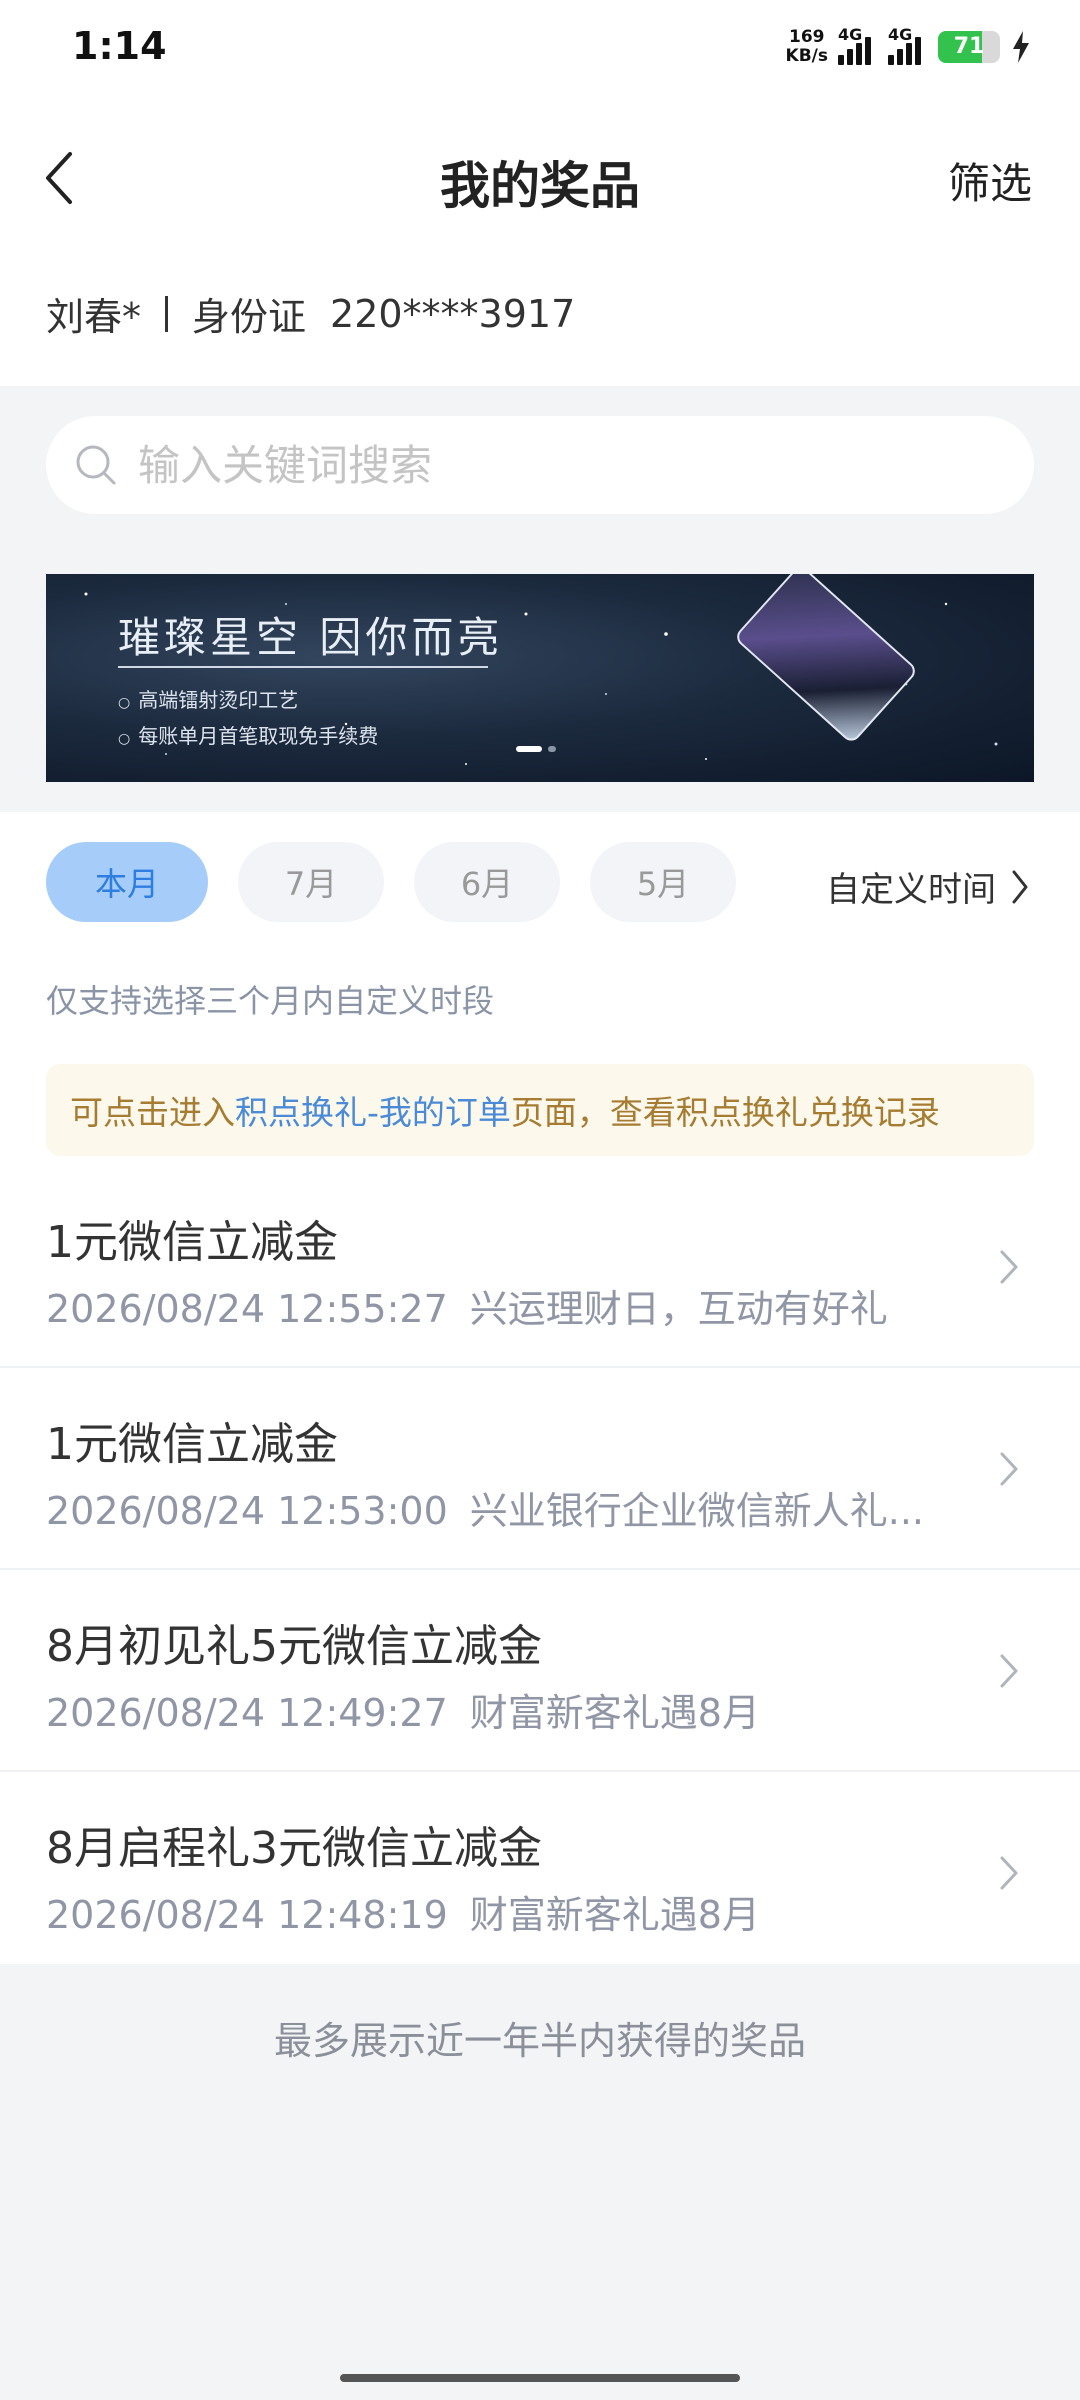 This screenshot has height=2400, width=1080. Describe the element at coordinates (540, 2378) in the screenshot. I see `home-indicator` at that location.